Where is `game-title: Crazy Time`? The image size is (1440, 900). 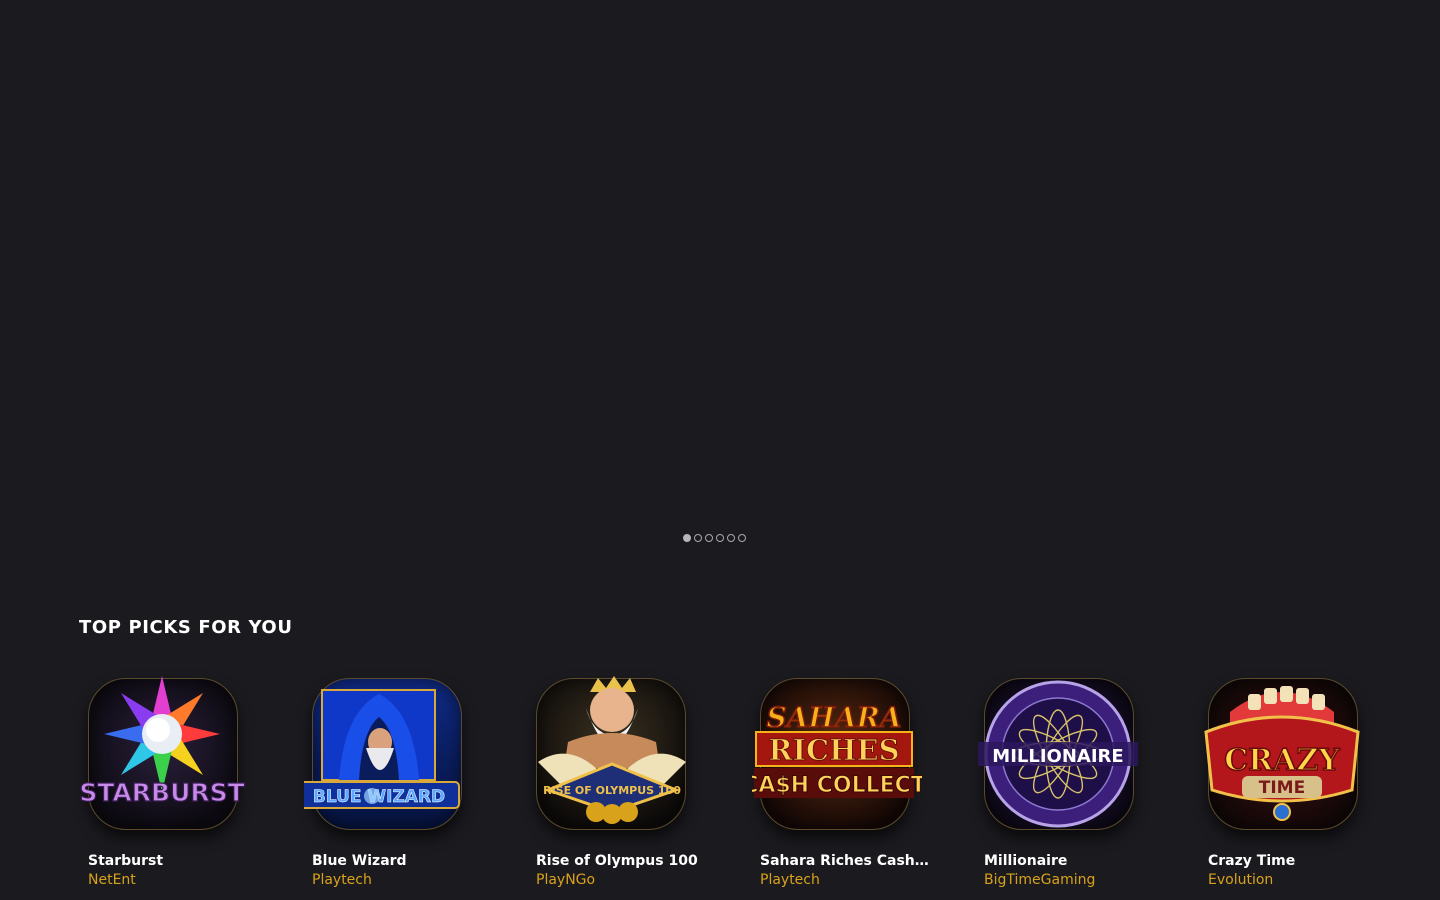 game-title: Crazy Time is located at coordinates (1293, 861).